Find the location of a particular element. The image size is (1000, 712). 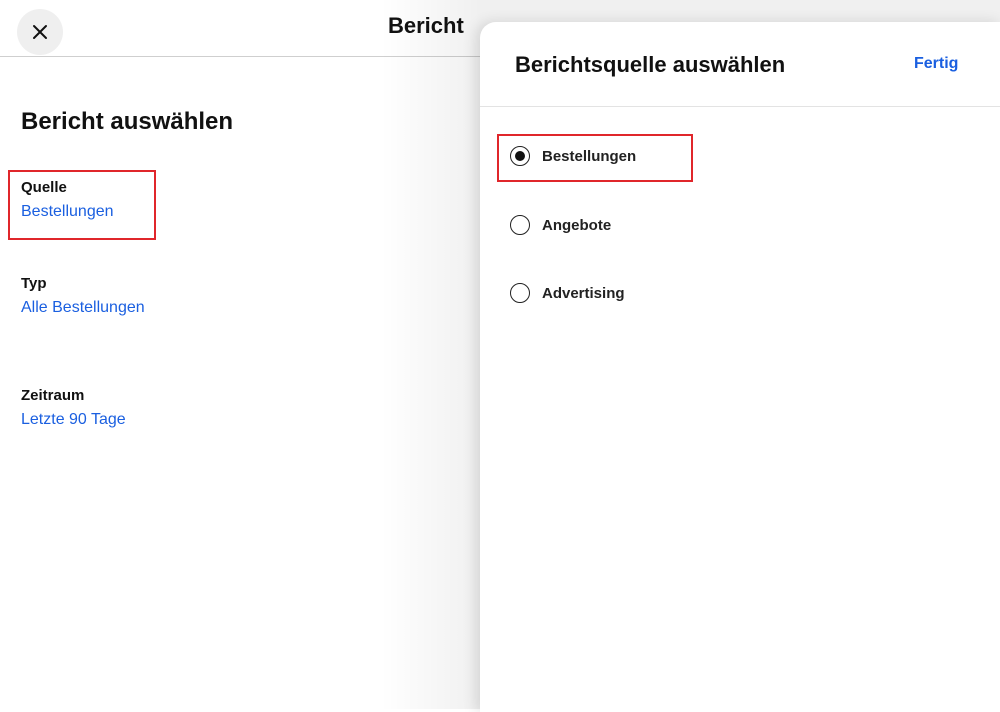

radio-option-listings: Angebote is located at coordinates (560, 225).